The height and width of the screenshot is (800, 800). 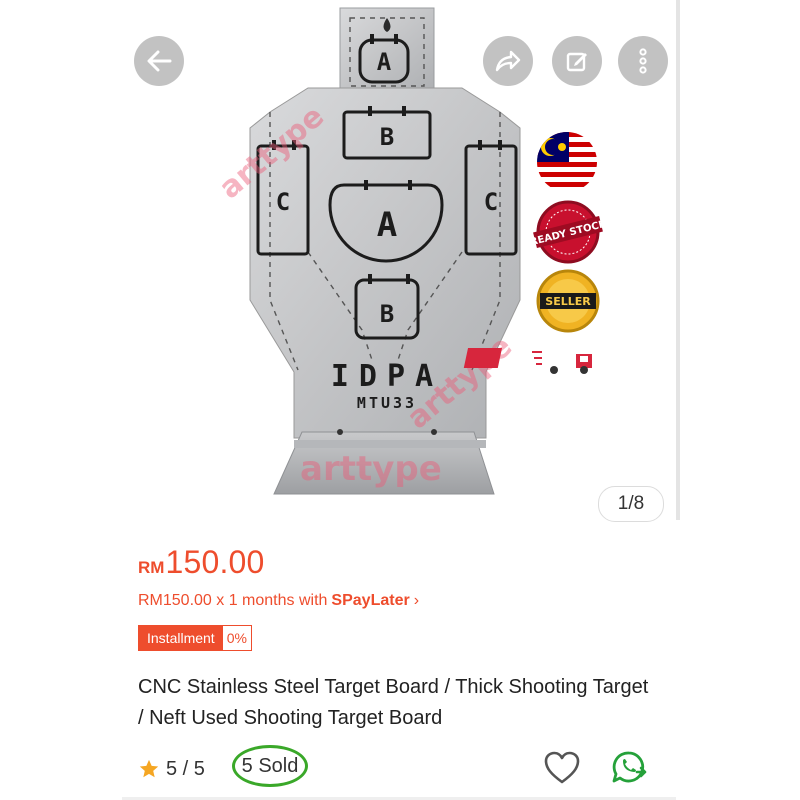 I want to click on share-icon, so click(x=508, y=61).